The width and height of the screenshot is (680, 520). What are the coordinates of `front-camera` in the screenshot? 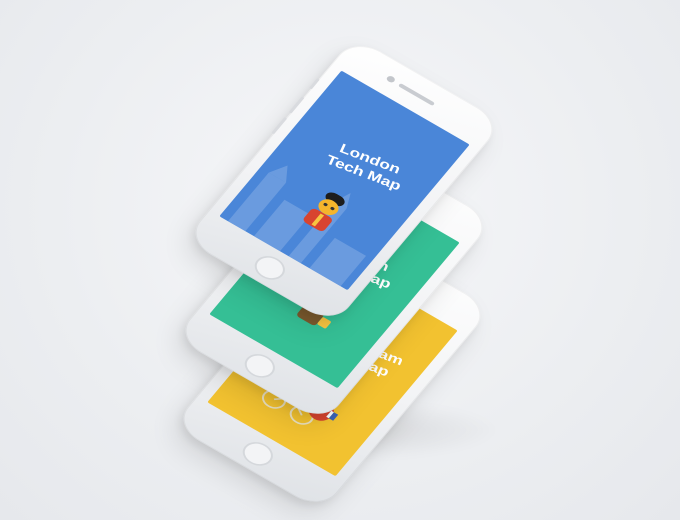 It's located at (391, 79).